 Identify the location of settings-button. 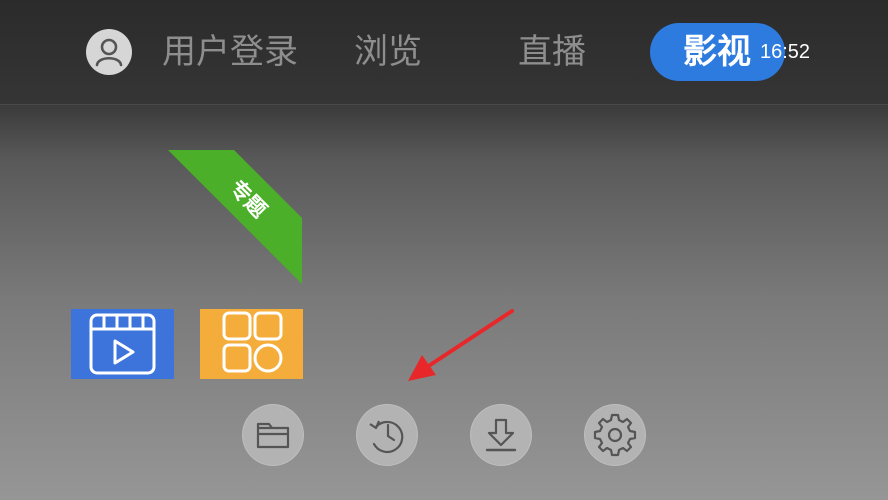
(615, 435).